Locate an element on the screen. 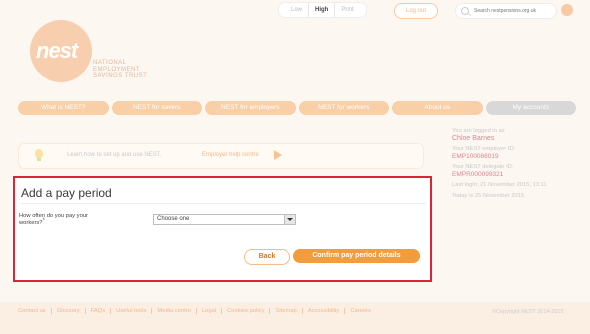 Image resolution: width=590 pixels, height=334 pixels. search-box is located at coordinates (506, 11).